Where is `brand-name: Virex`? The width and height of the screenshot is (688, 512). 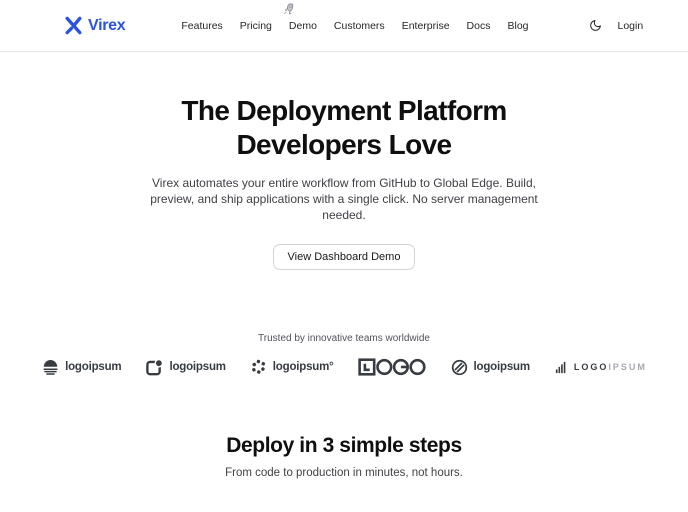 brand-name: Virex is located at coordinates (107, 25).